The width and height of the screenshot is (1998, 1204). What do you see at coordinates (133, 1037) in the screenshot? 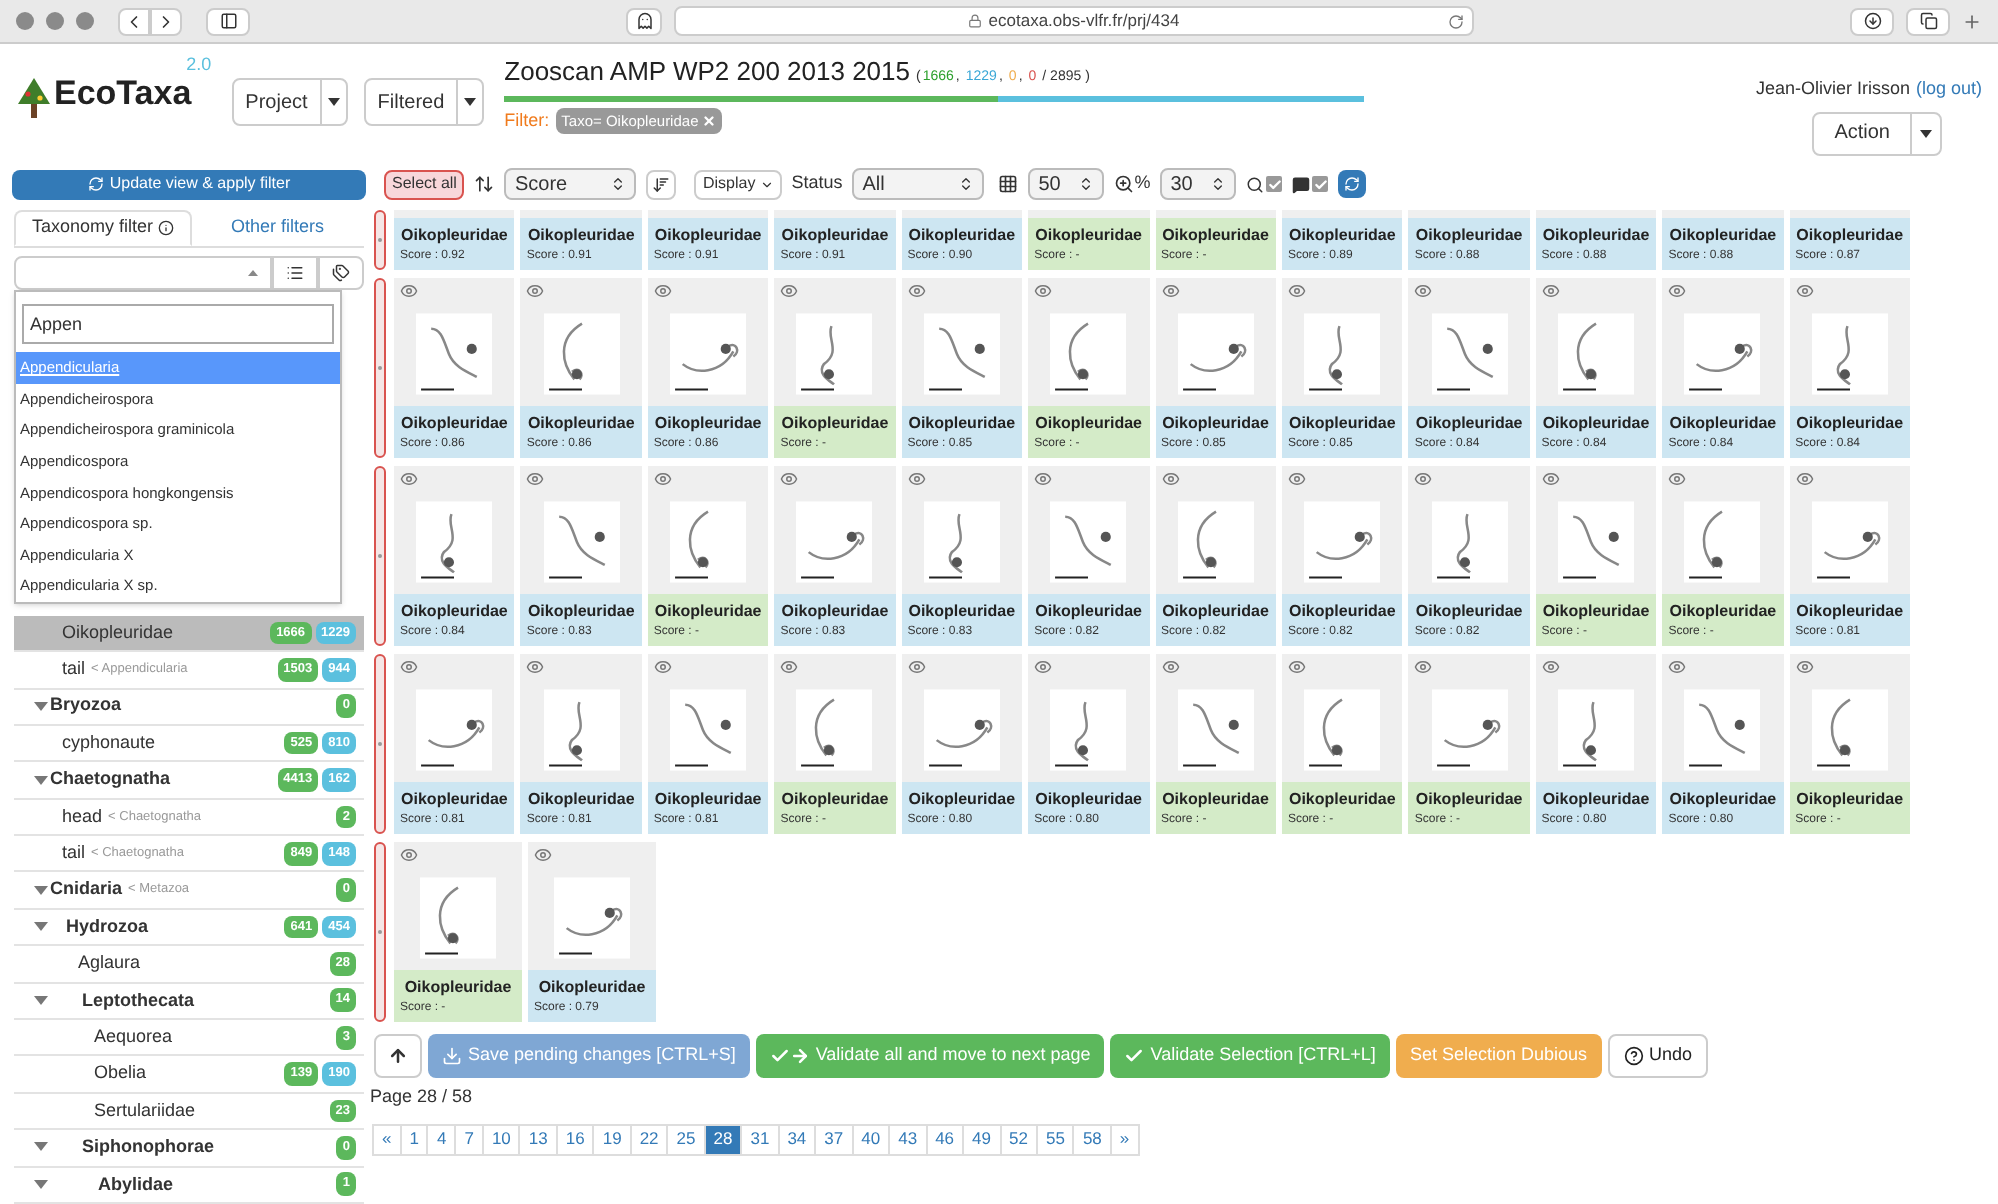
I see `taxon-name: Aequorea` at bounding box center [133, 1037].